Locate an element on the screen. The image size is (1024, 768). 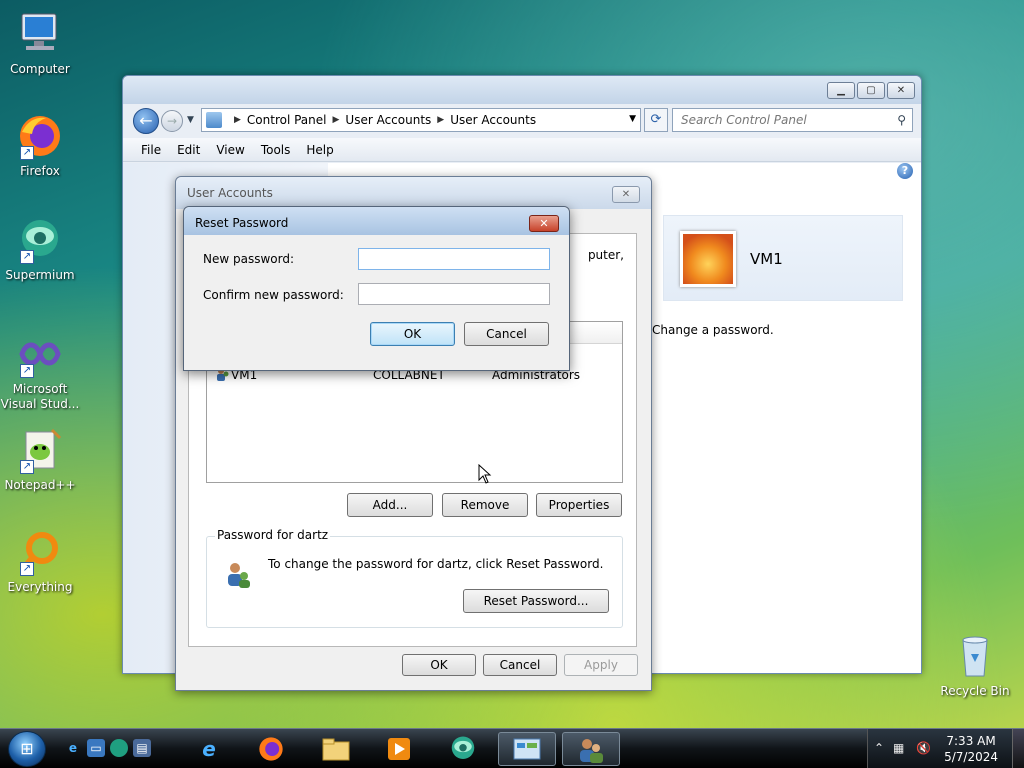
mouse-cursor-icon is located at coordinates (485, 475).